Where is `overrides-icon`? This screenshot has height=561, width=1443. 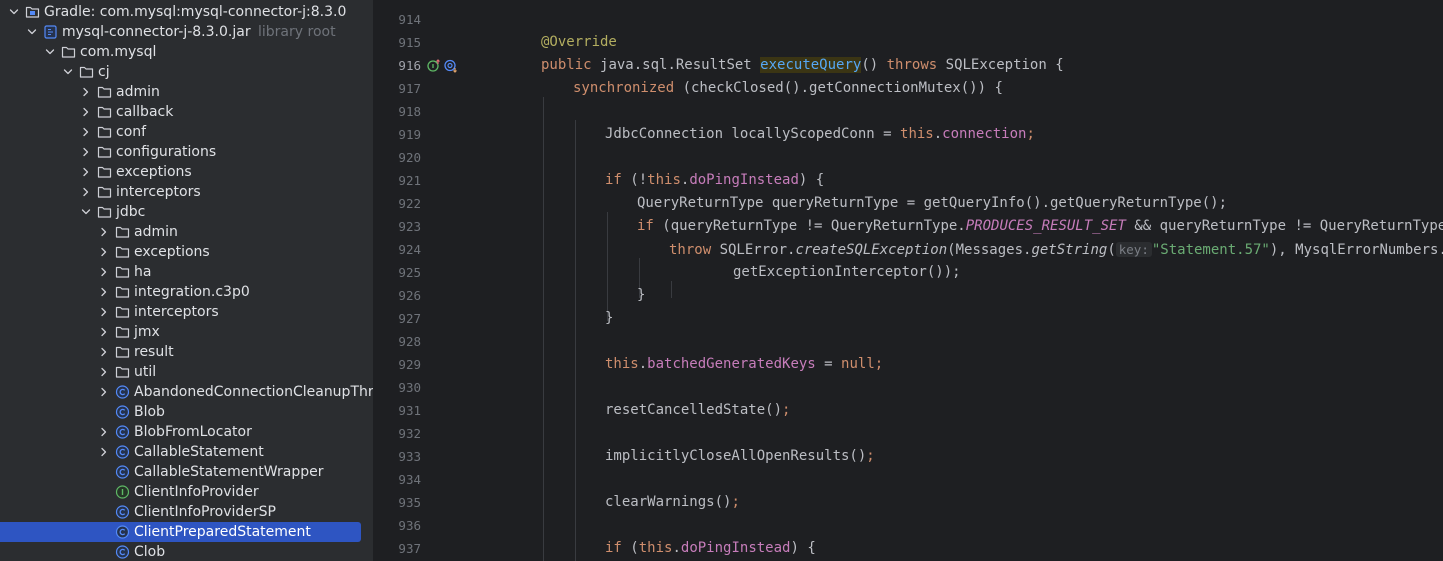 overrides-icon is located at coordinates (451, 67).